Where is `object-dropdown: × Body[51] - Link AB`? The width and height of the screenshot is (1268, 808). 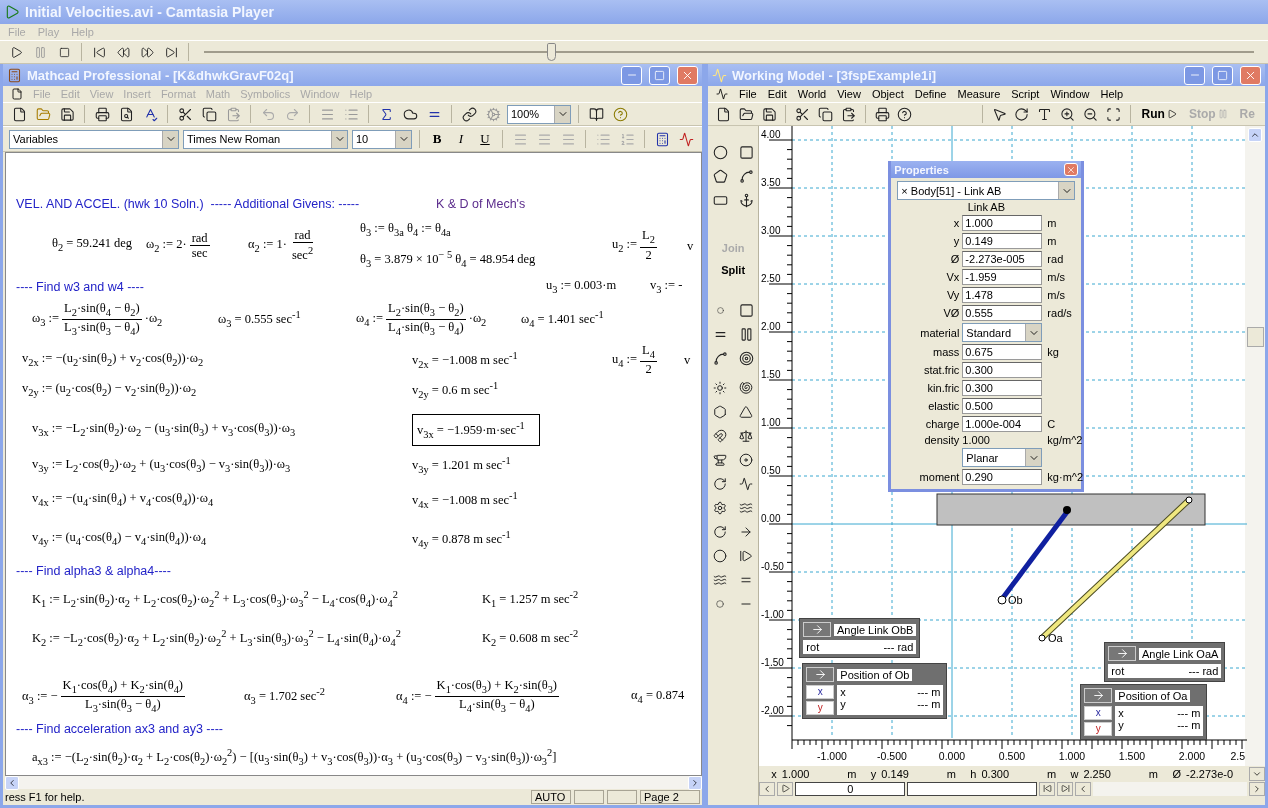 object-dropdown: × Body[51] - Link AB is located at coordinates (986, 190).